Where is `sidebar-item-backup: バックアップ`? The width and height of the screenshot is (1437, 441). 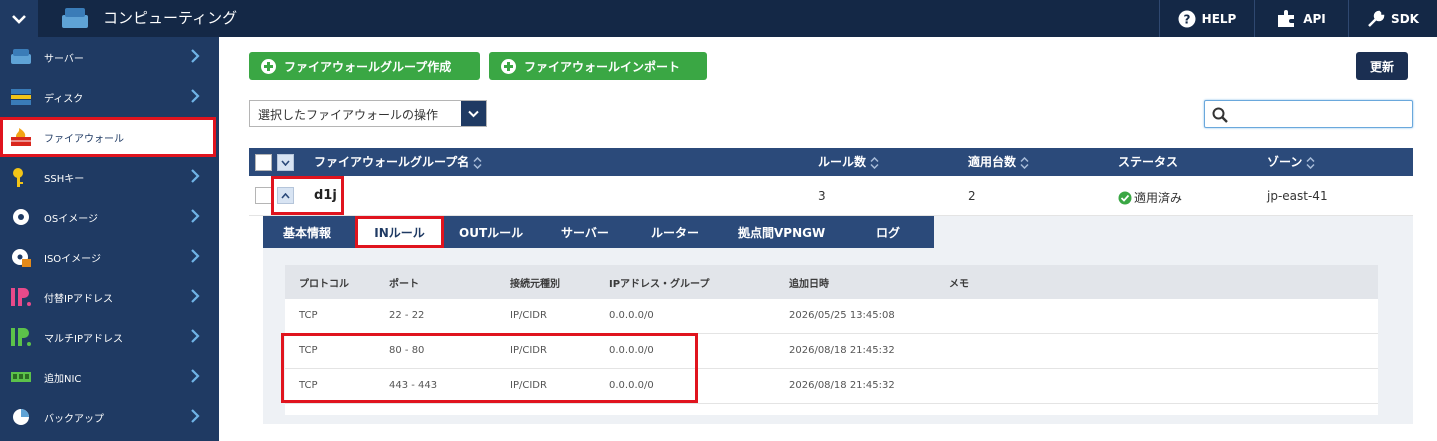
sidebar-item-backup: バックアップ is located at coordinates (109, 417).